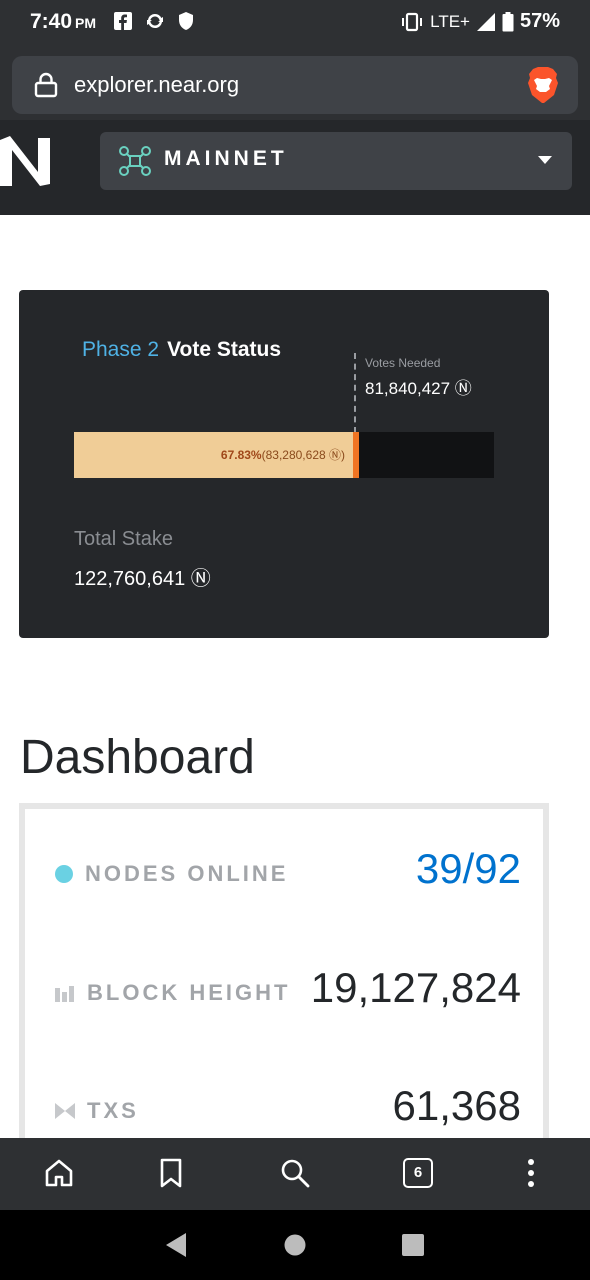  Describe the element at coordinates (412, 21) in the screenshot. I see `vibrate-icon` at that location.